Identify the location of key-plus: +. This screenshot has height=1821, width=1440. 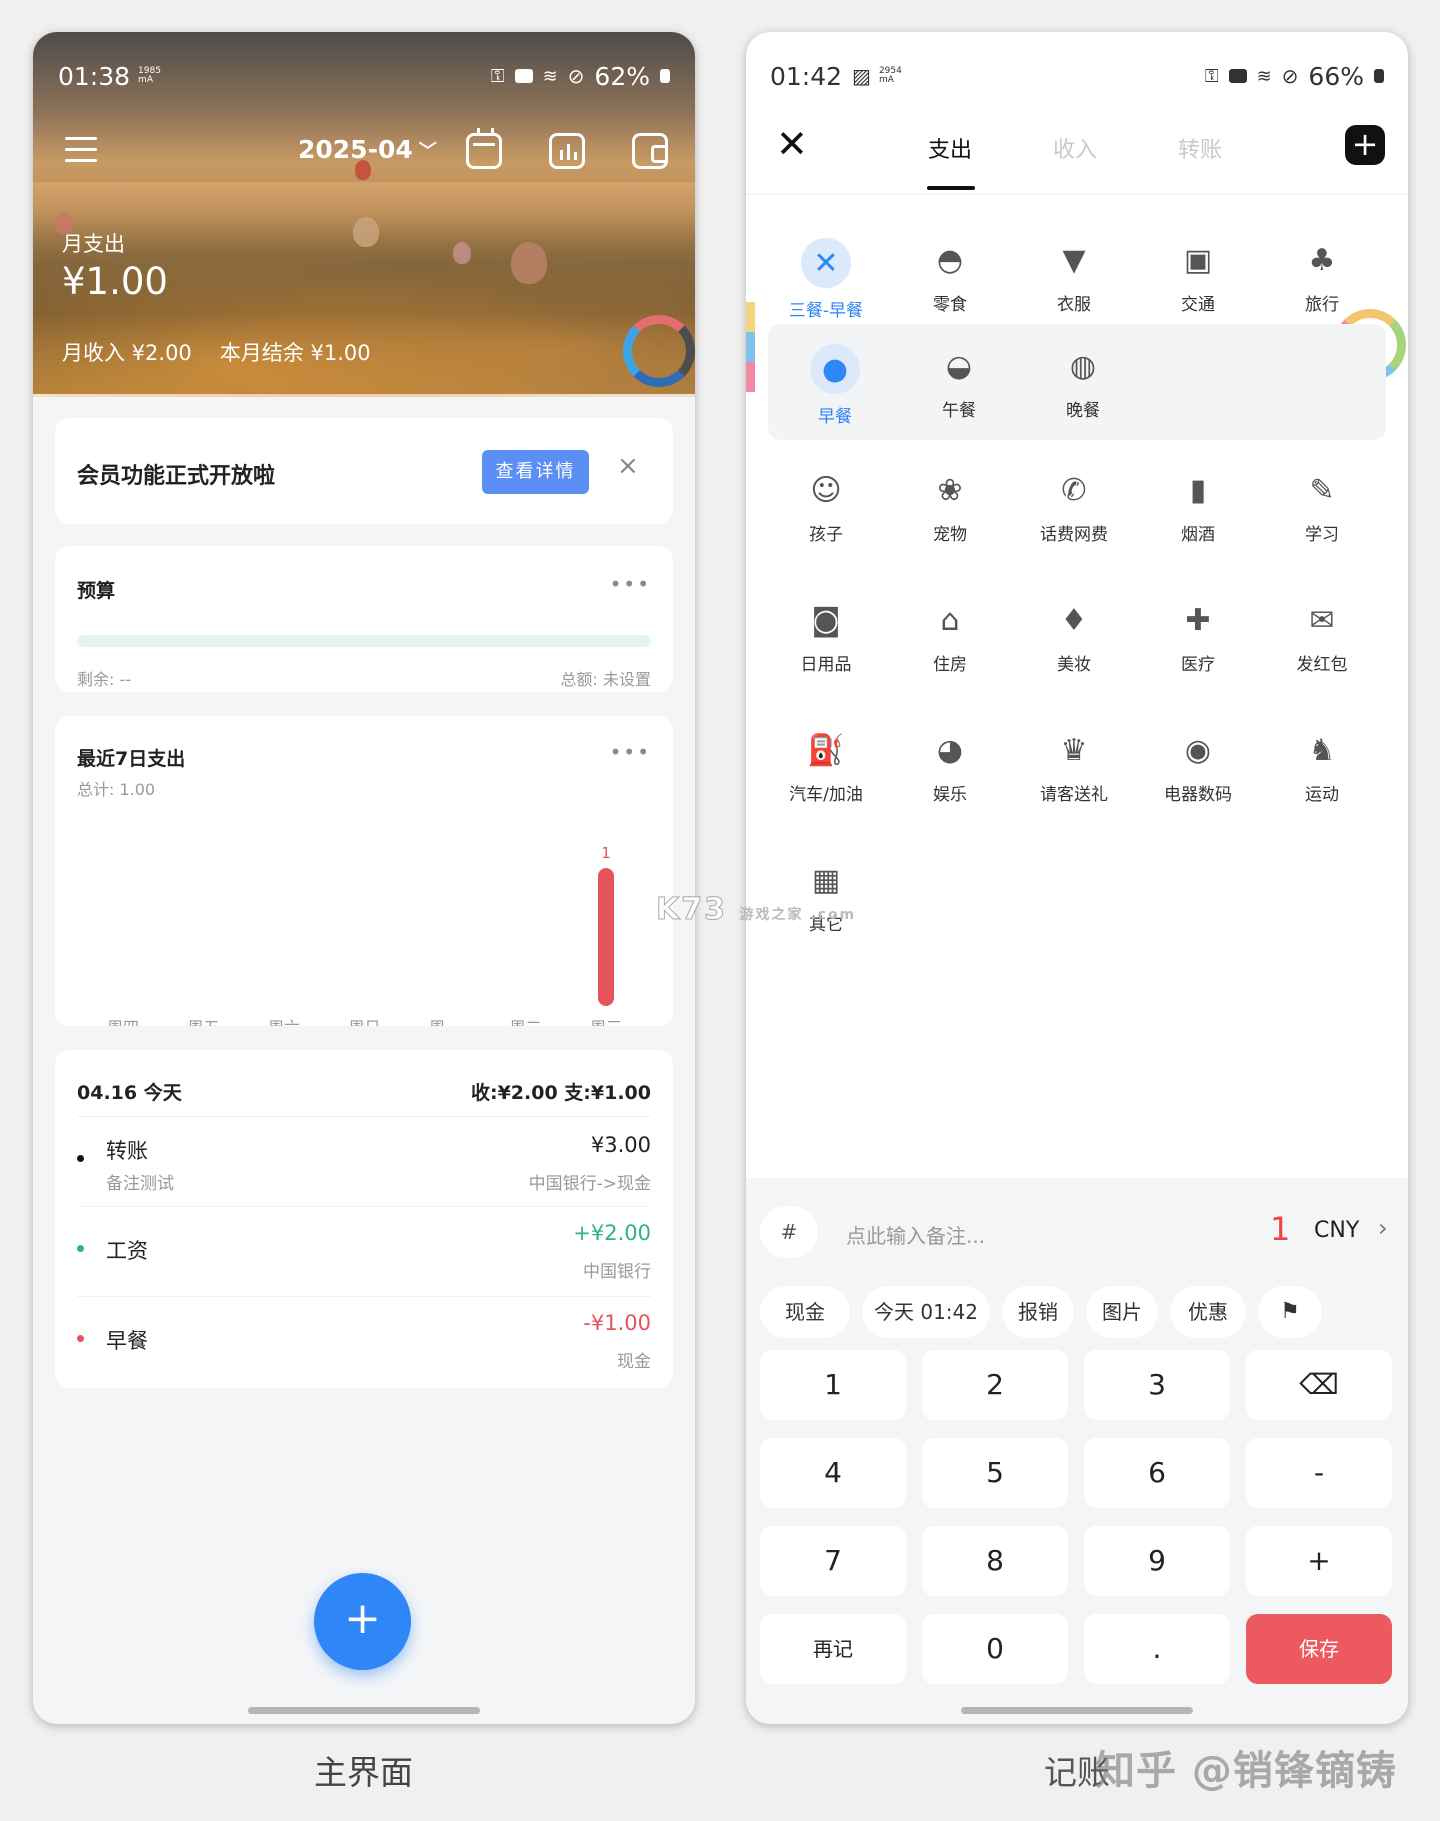
(1319, 1561).